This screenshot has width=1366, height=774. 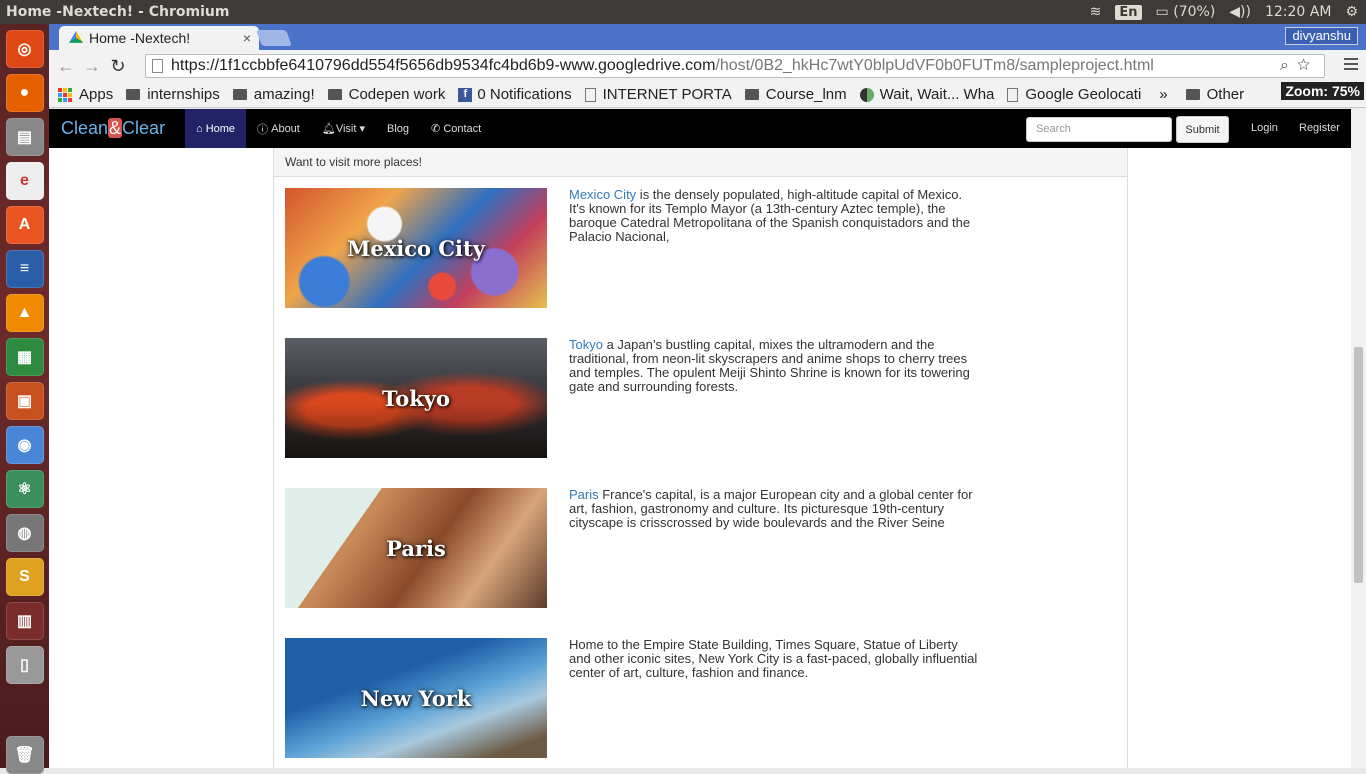 What do you see at coordinates (24, 313) in the screenshot?
I see `vlc-icon: ▲` at bounding box center [24, 313].